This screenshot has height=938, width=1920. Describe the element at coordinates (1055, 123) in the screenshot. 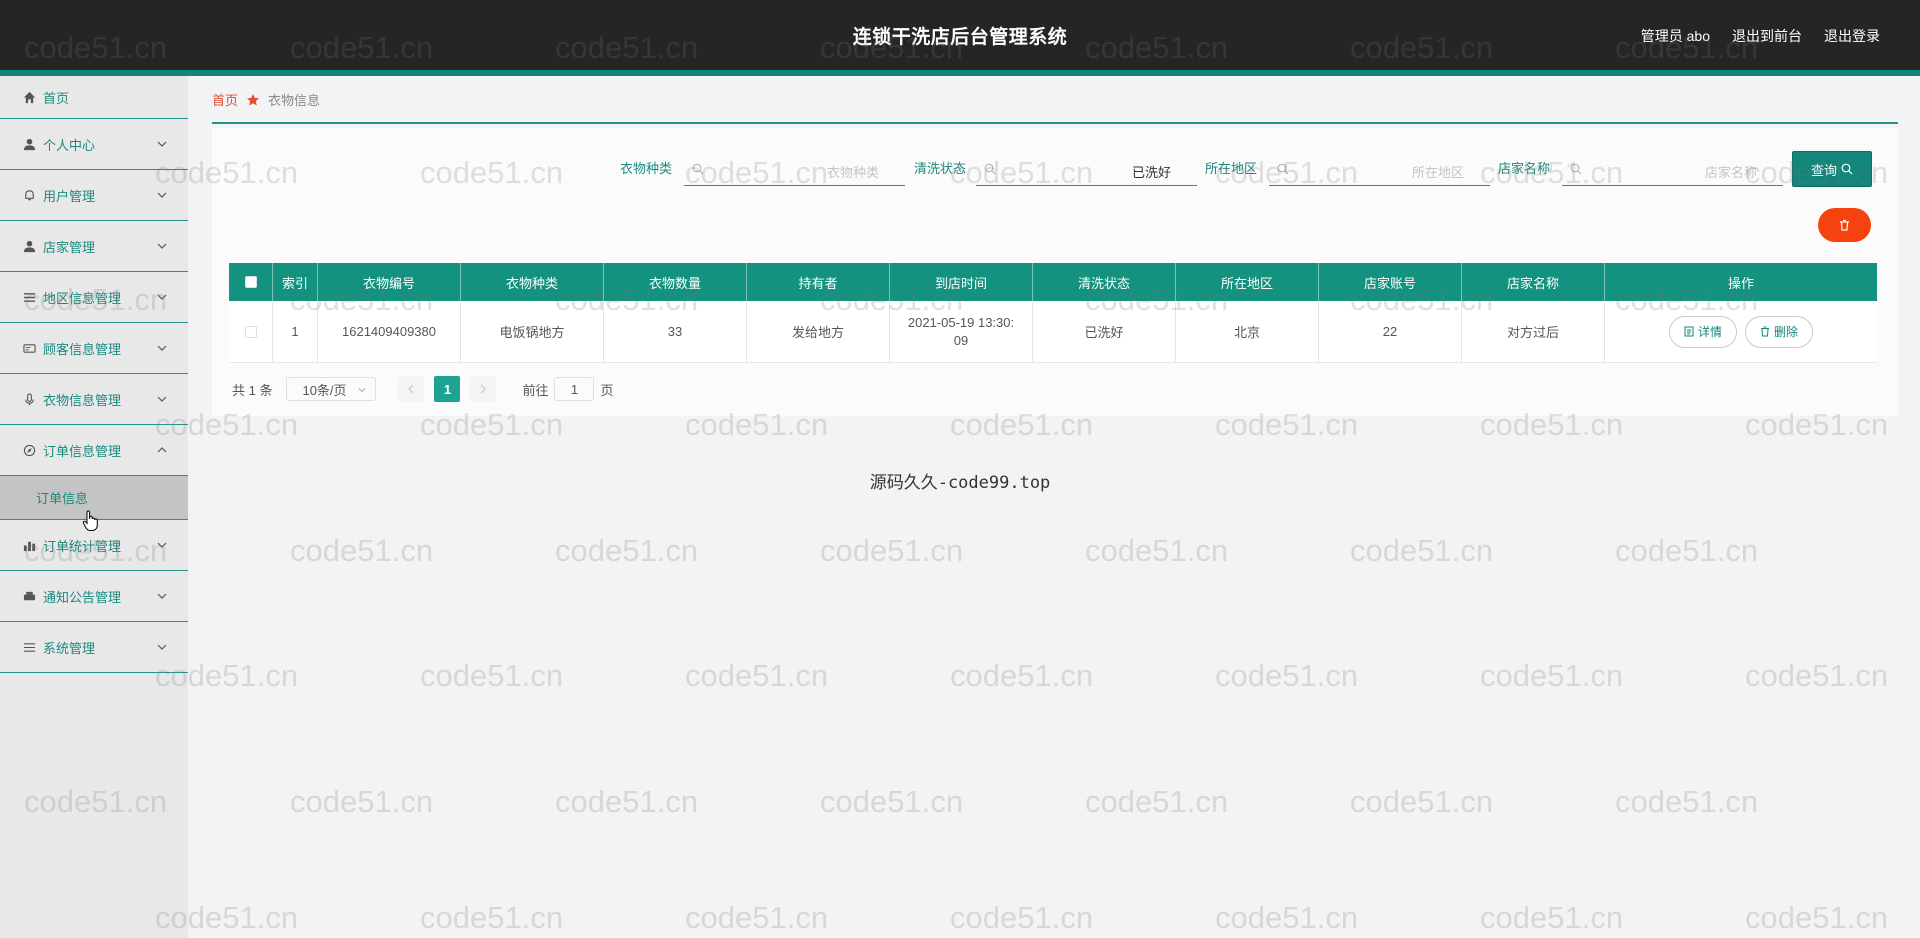

I see `breadcrumb-divider` at that location.